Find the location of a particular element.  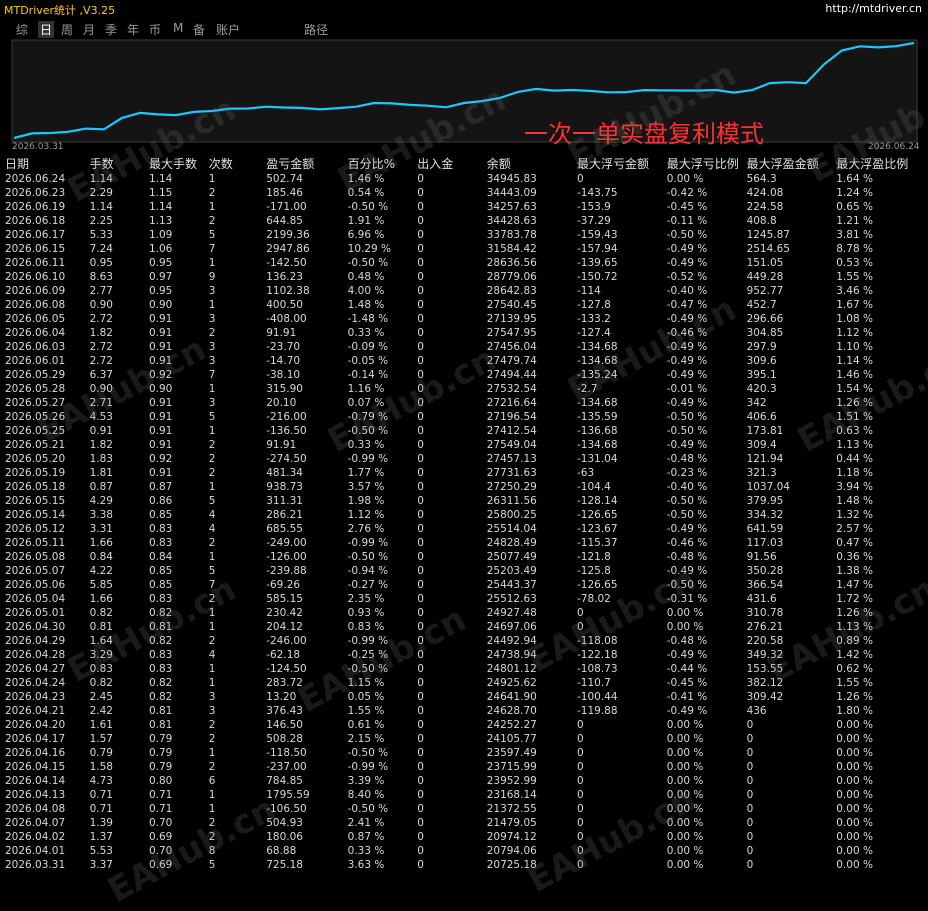

tab-quarterly: 季 is located at coordinates (111, 29).